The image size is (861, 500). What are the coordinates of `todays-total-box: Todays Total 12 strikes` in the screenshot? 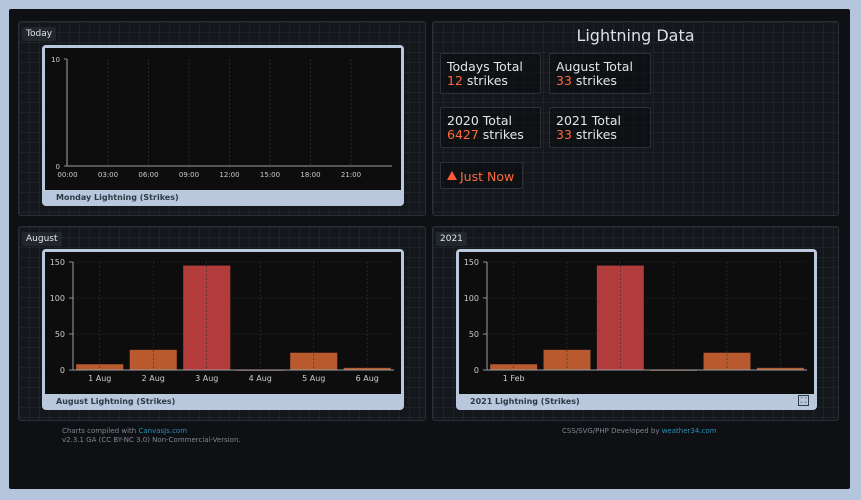 It's located at (490, 73).